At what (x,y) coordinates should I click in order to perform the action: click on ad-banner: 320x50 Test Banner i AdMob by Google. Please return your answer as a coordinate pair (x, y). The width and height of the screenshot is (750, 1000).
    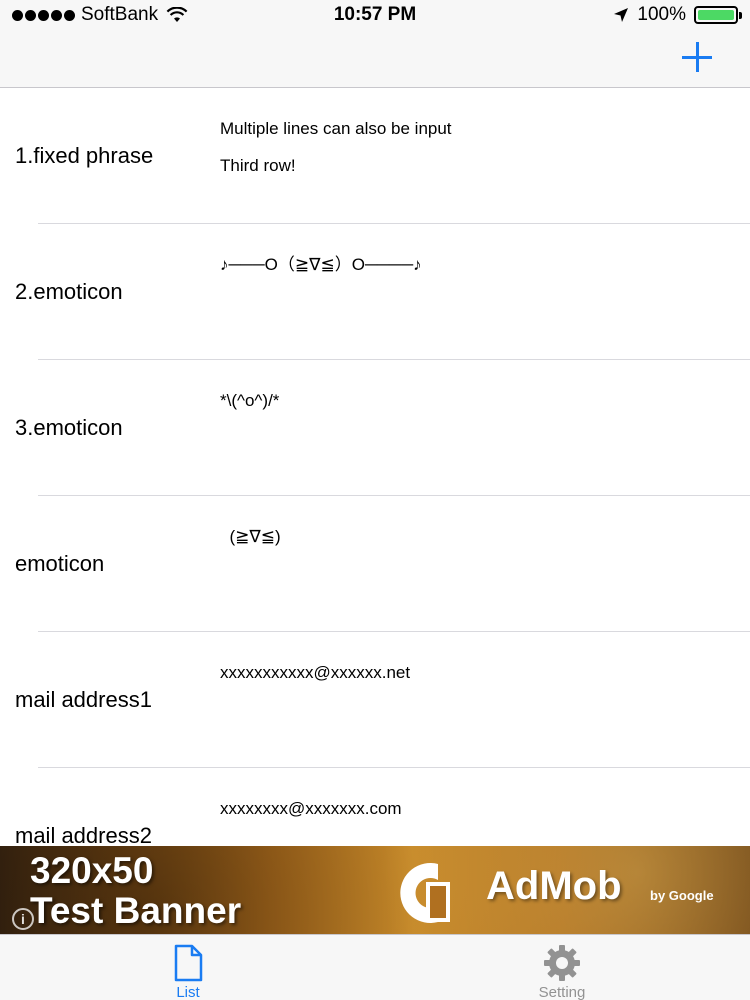
    Looking at the image, I should click on (375, 890).